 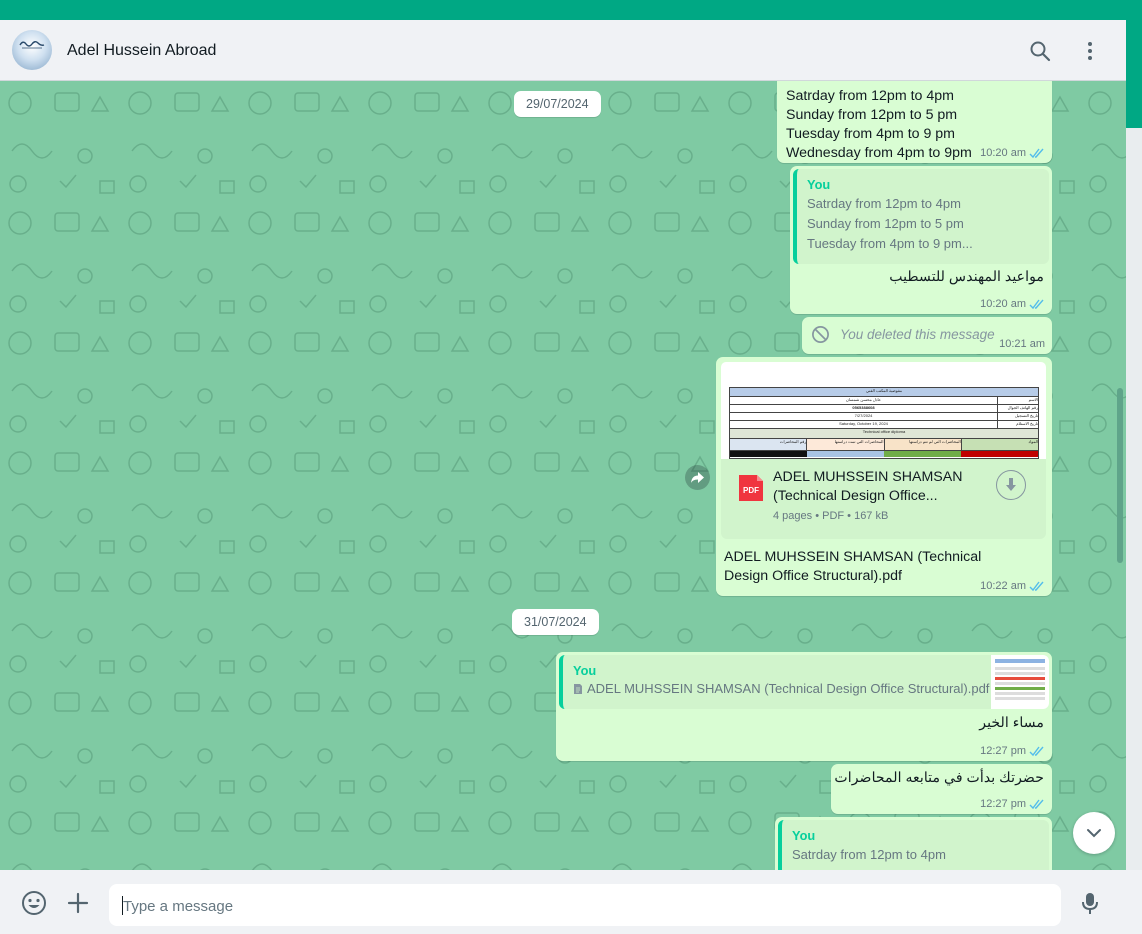 What do you see at coordinates (863, 407) in the screenshot?
I see `preview-cell: 0565388608` at bounding box center [863, 407].